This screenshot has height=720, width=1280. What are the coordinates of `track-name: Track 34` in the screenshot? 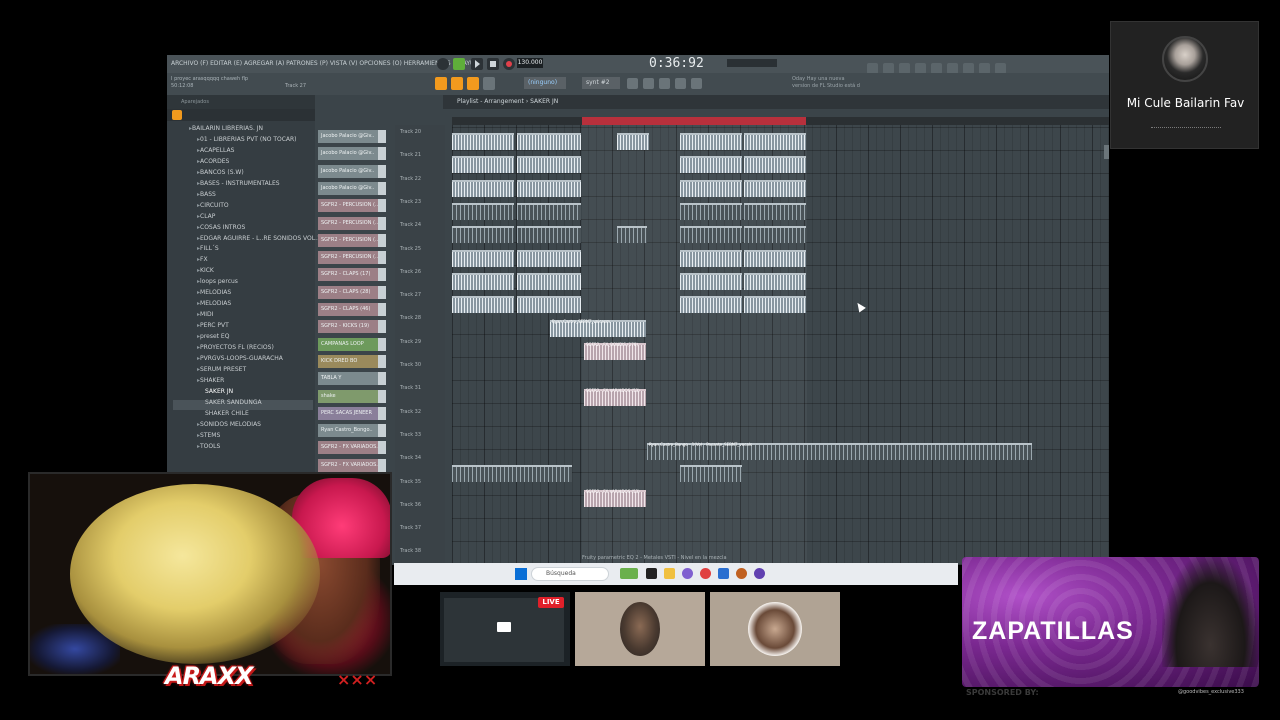 It's located at (410, 458).